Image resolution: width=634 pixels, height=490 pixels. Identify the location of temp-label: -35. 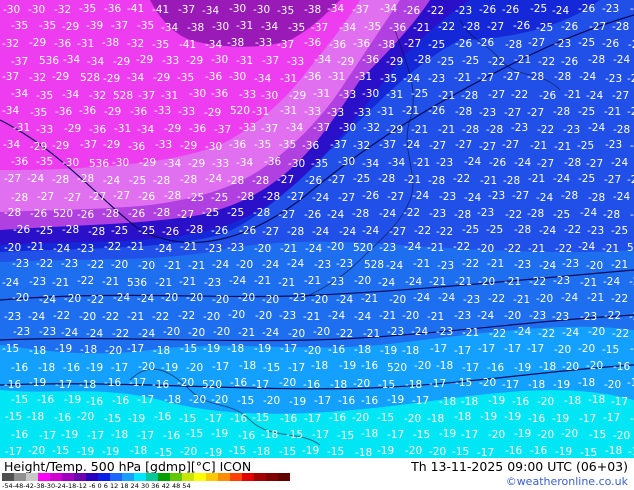
(262, 145).